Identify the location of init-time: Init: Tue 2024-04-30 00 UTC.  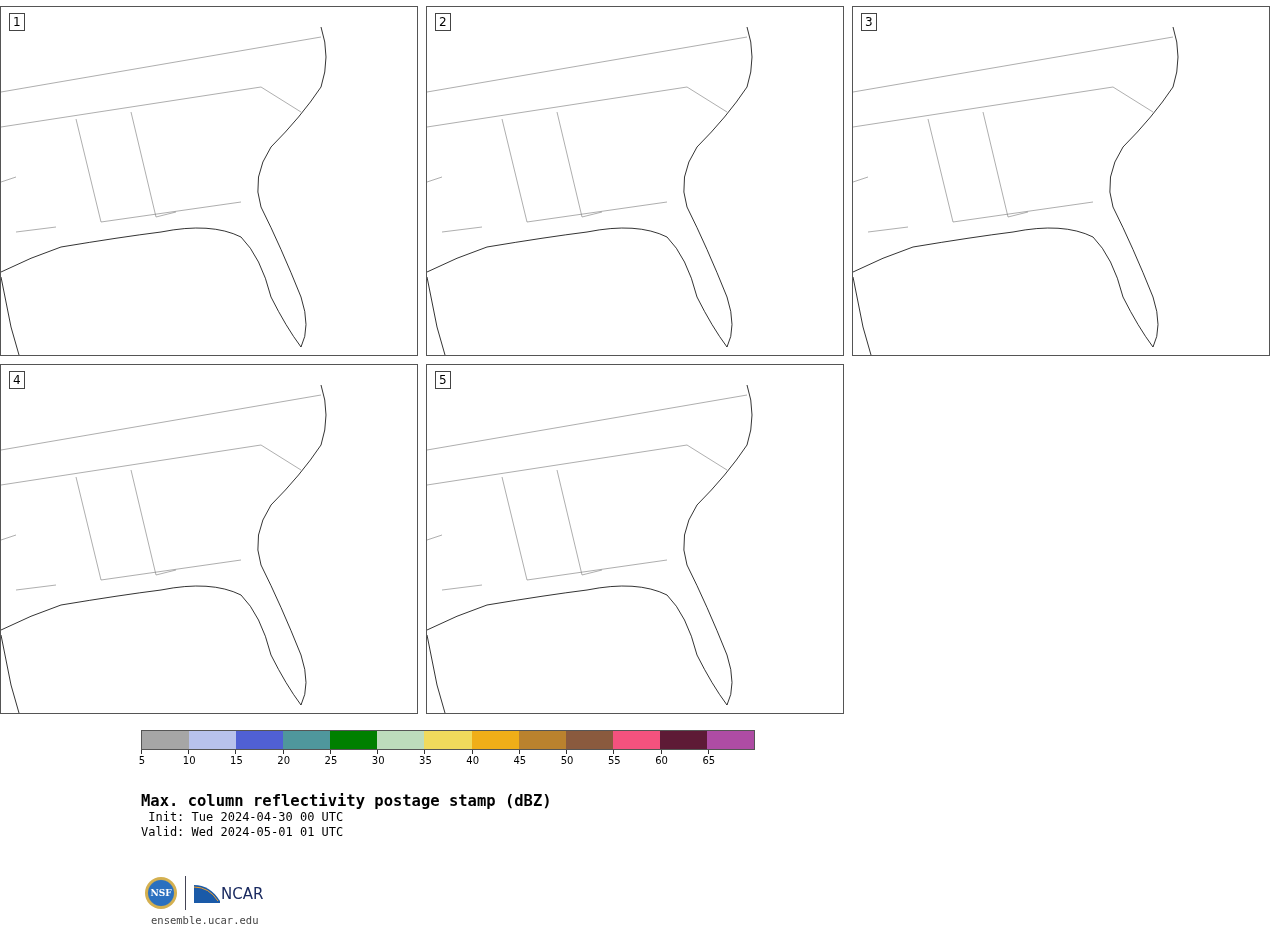
(246, 817).